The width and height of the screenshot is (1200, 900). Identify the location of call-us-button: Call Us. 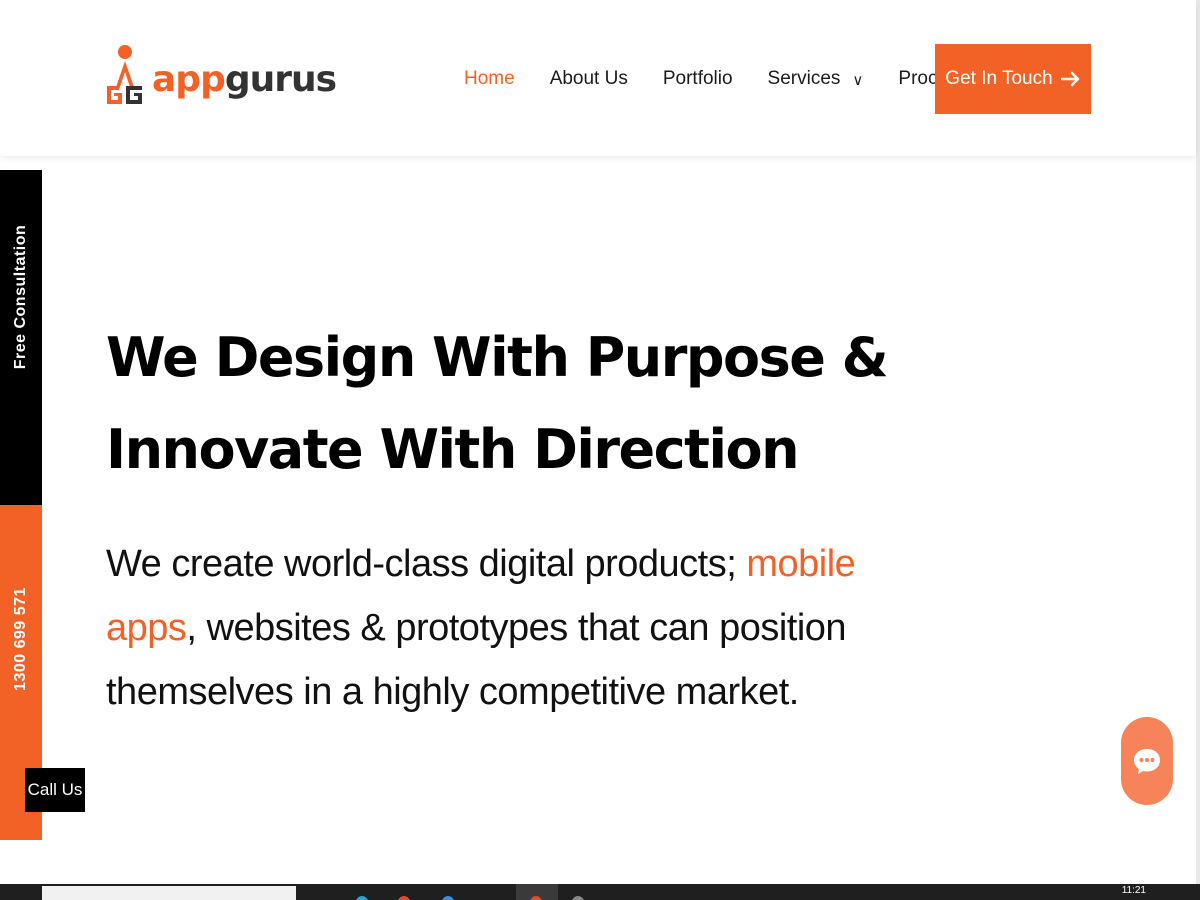
(55, 790).